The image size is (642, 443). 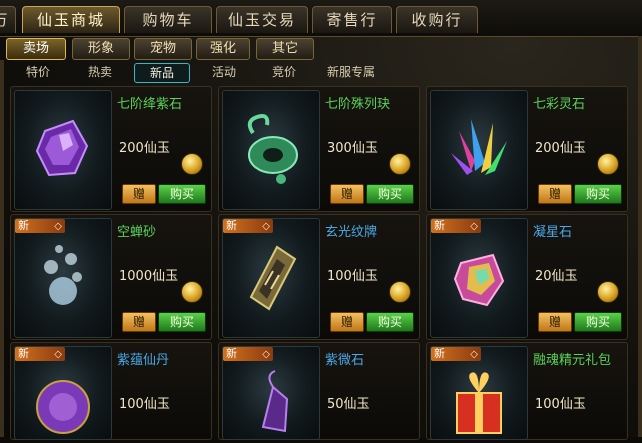 I want to click on subtab-enhance: 强化, so click(x=223, y=49).